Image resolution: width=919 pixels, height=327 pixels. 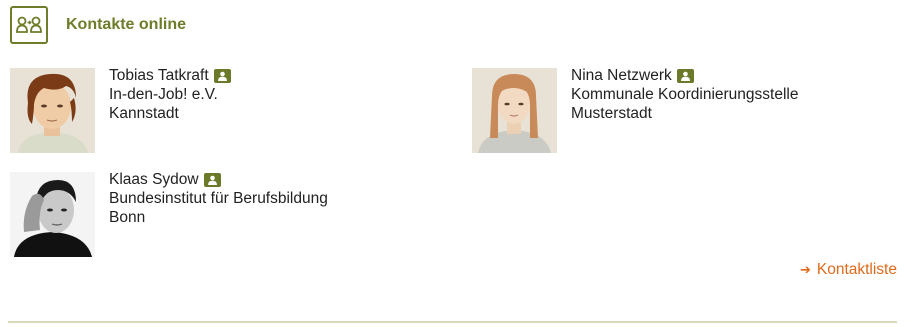 I want to click on contact-organization: Bundesinstitut für Berufsbildung, so click(x=218, y=198).